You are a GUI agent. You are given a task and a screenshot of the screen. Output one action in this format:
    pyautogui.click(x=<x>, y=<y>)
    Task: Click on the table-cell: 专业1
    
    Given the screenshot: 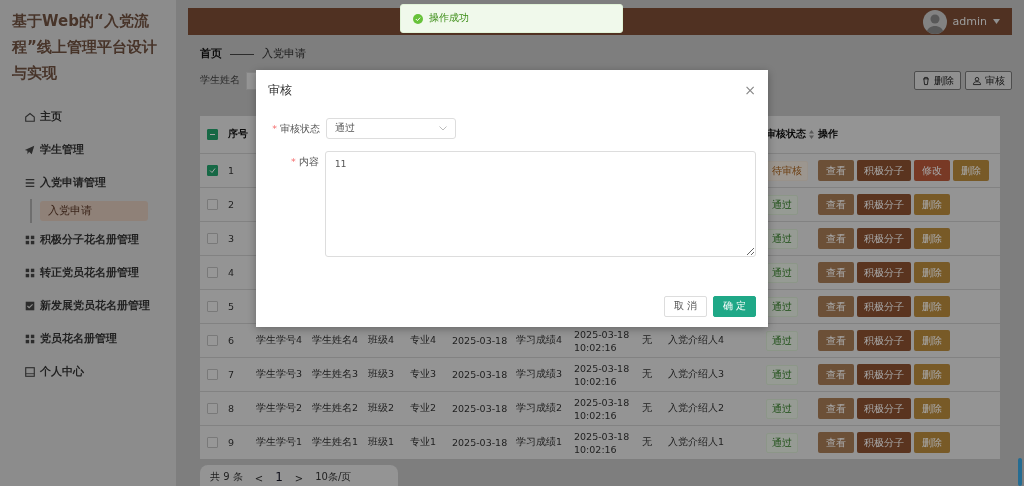 What is the action you would take?
    pyautogui.click(x=423, y=443)
    